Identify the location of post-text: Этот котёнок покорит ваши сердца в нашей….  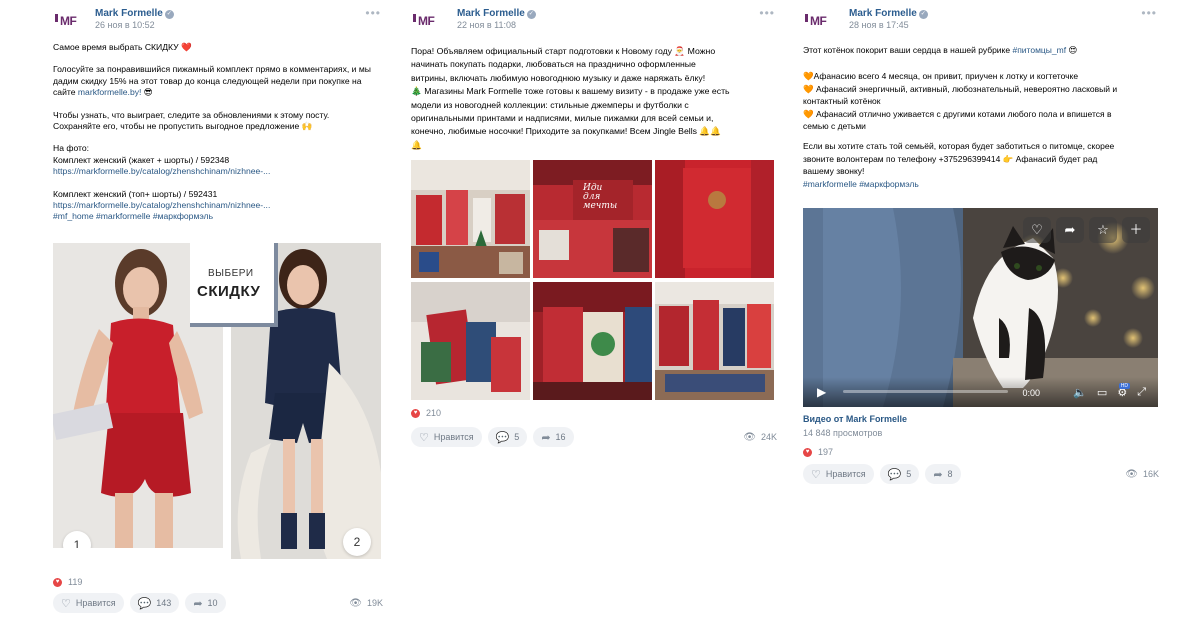
(982, 117).